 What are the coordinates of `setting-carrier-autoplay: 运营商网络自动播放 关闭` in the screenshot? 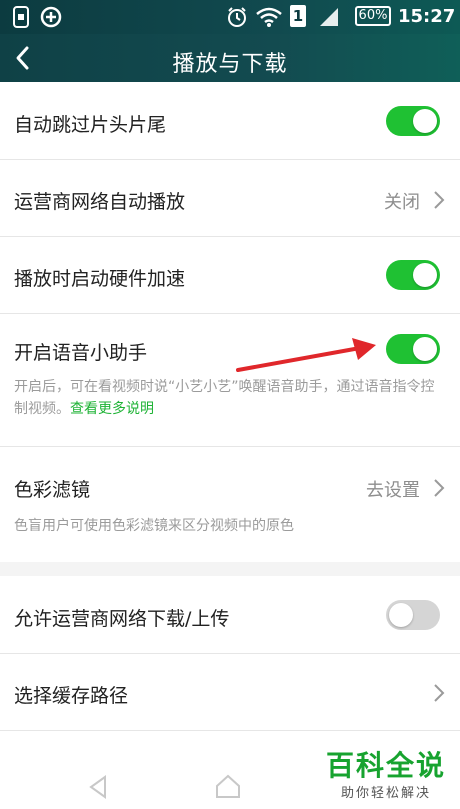 It's located at (230, 198).